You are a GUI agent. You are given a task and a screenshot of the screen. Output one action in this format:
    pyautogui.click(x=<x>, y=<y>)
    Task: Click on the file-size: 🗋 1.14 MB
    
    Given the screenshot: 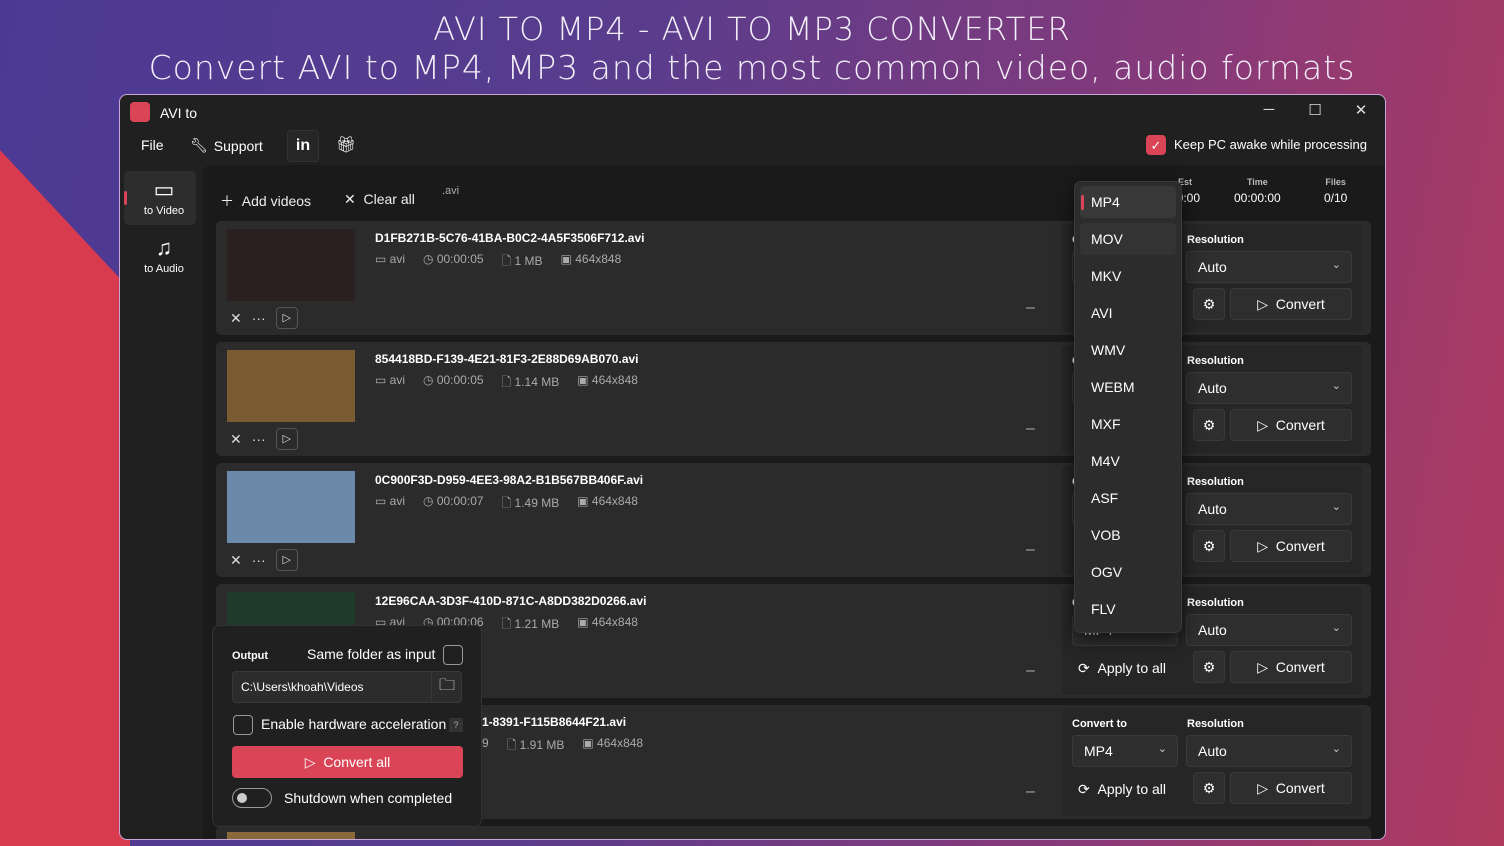 What is the action you would take?
    pyautogui.click(x=530, y=382)
    